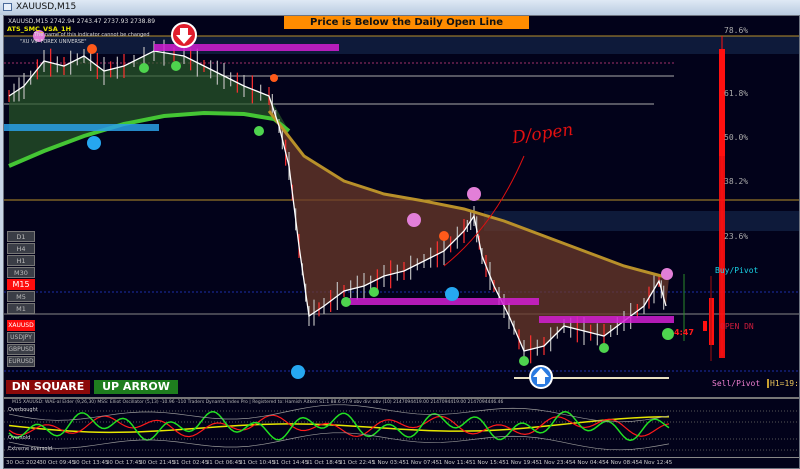 The width and height of the screenshot is (800, 469). What do you see at coordinates (223, 463) in the screenshot?
I see `time-label: 31 Oct 06:45` at bounding box center [223, 463].